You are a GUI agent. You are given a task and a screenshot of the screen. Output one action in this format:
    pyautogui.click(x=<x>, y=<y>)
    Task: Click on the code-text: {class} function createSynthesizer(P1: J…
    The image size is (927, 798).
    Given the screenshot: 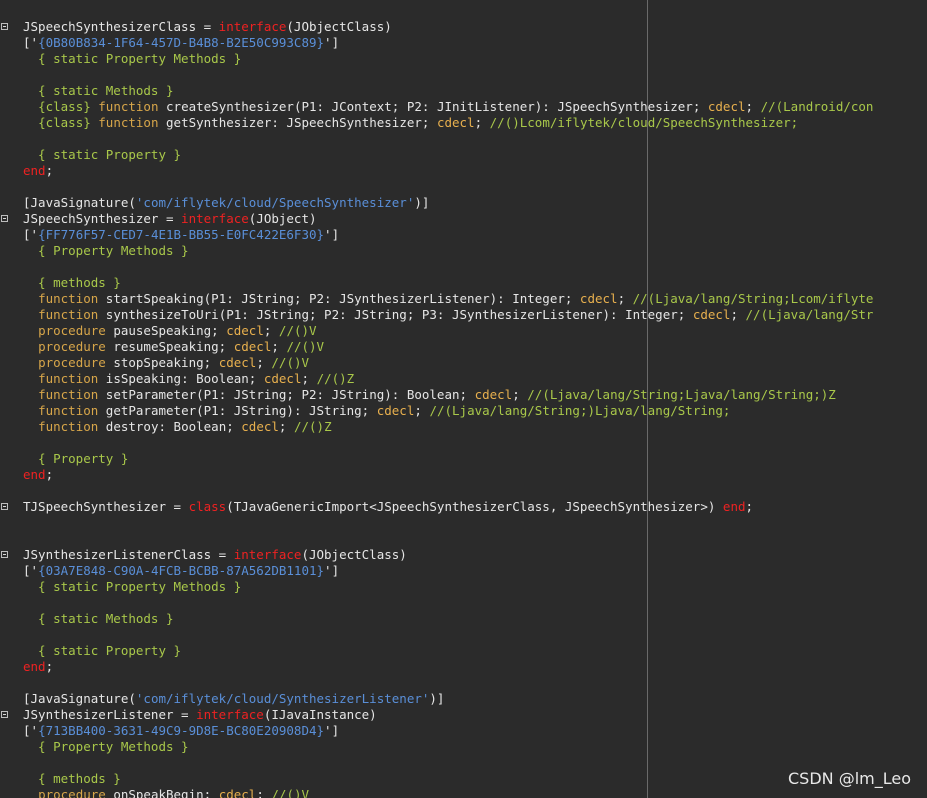 What is the action you would take?
    pyautogui.click(x=448, y=107)
    